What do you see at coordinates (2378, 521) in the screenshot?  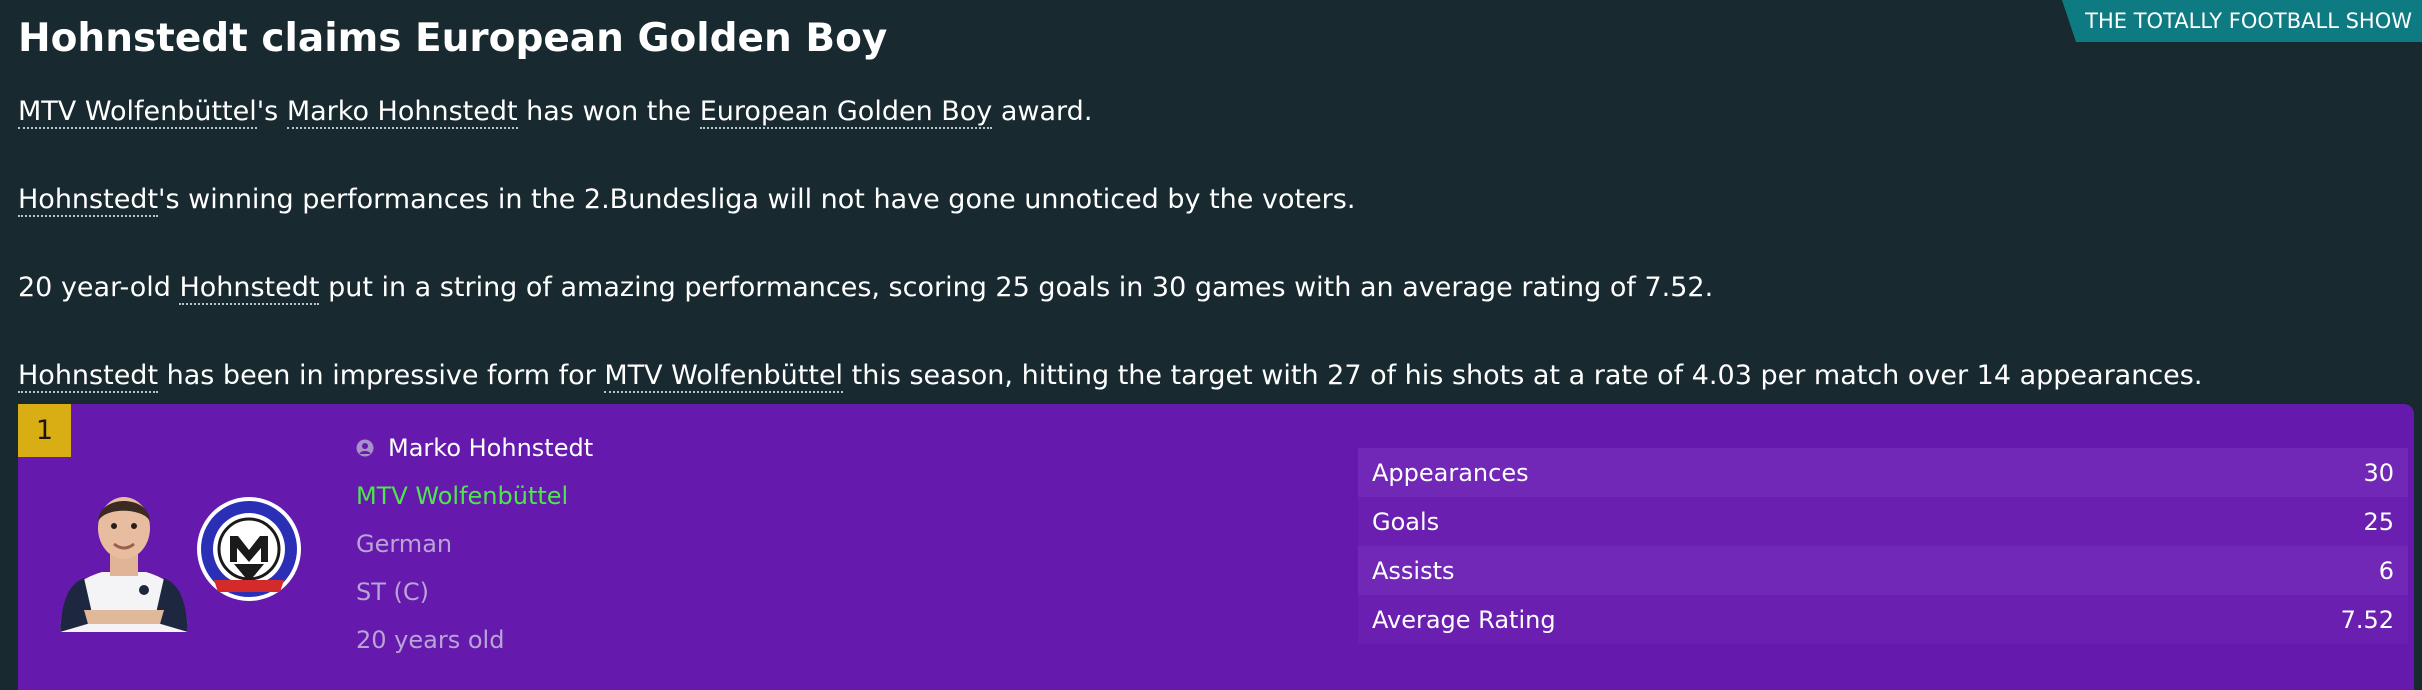 I see `stat-value: 25` at bounding box center [2378, 521].